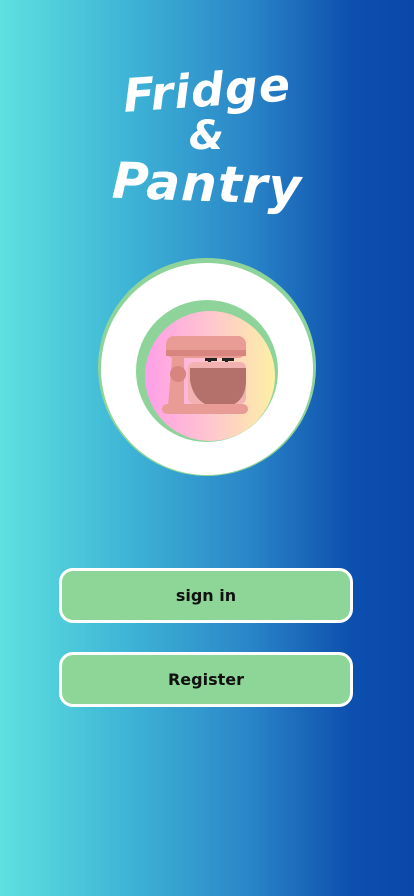 Image resolution: width=414 pixels, height=896 pixels. Describe the element at coordinates (207, 184) in the screenshot. I see `app-title-line-3: Pantry` at that location.